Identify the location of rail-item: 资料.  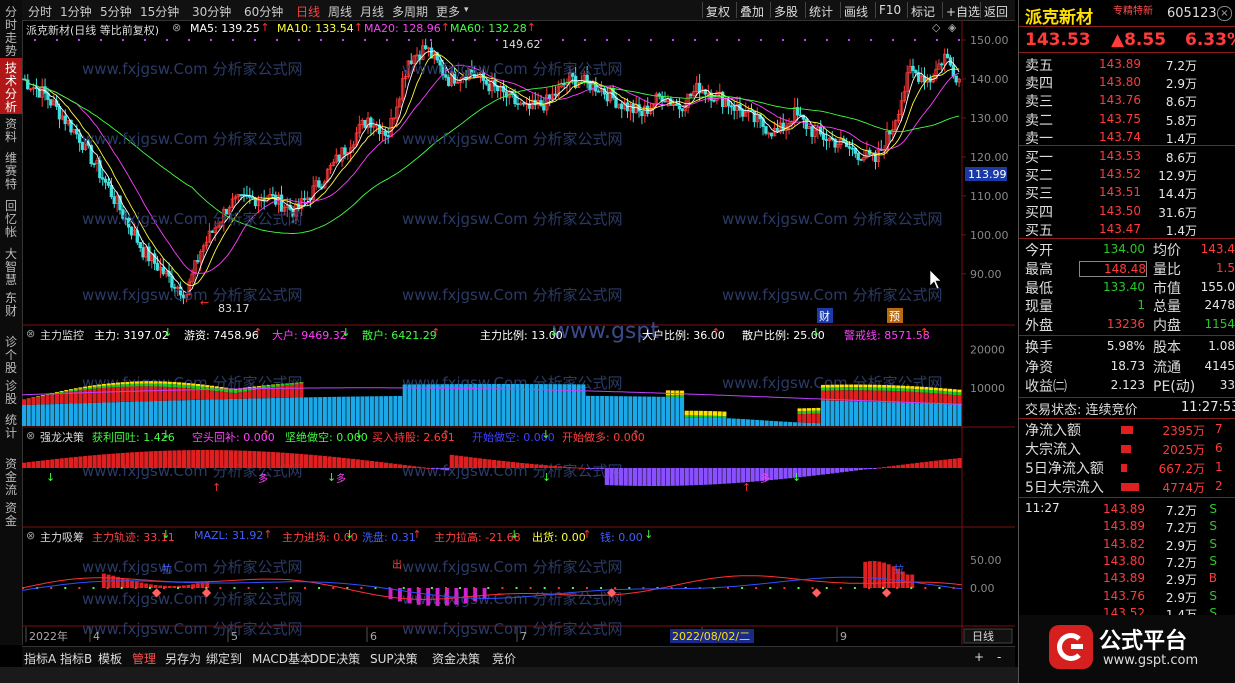
(11, 131).